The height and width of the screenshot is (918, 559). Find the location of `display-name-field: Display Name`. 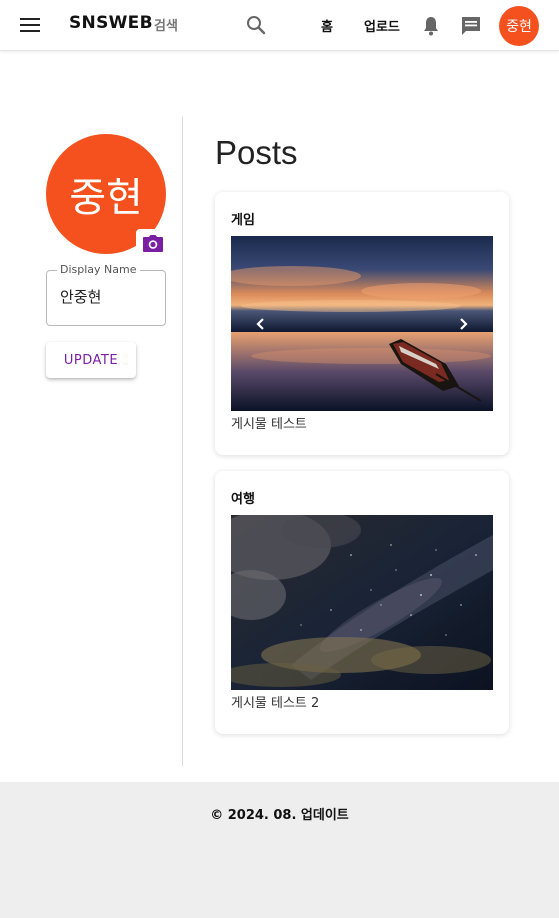

display-name-field: Display Name is located at coordinates (106, 294).